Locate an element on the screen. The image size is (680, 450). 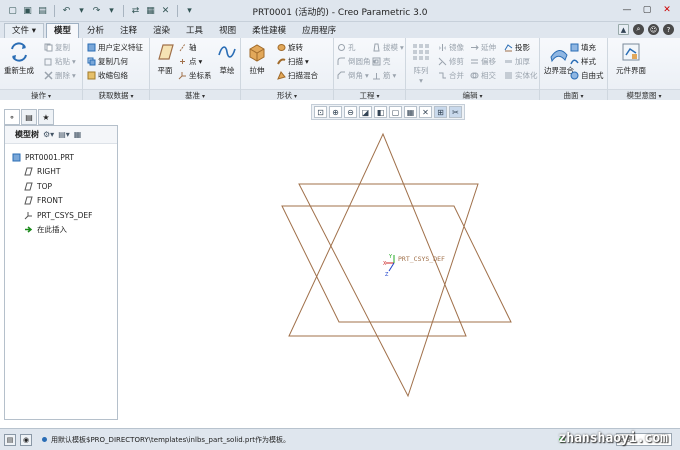
regenerate-button: 重新生成 is located at coordinates (19, 58).